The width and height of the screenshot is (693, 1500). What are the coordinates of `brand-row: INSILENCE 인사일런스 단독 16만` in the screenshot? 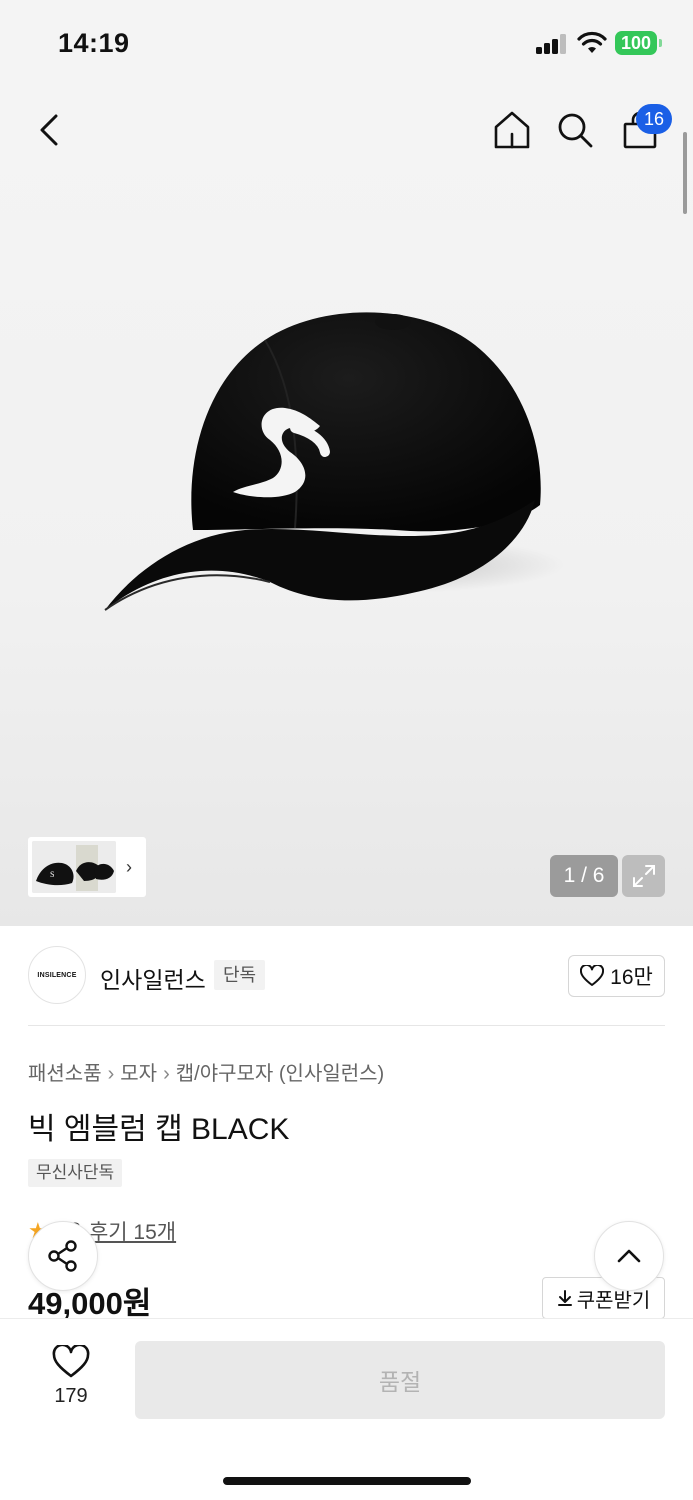 It's located at (346, 976).